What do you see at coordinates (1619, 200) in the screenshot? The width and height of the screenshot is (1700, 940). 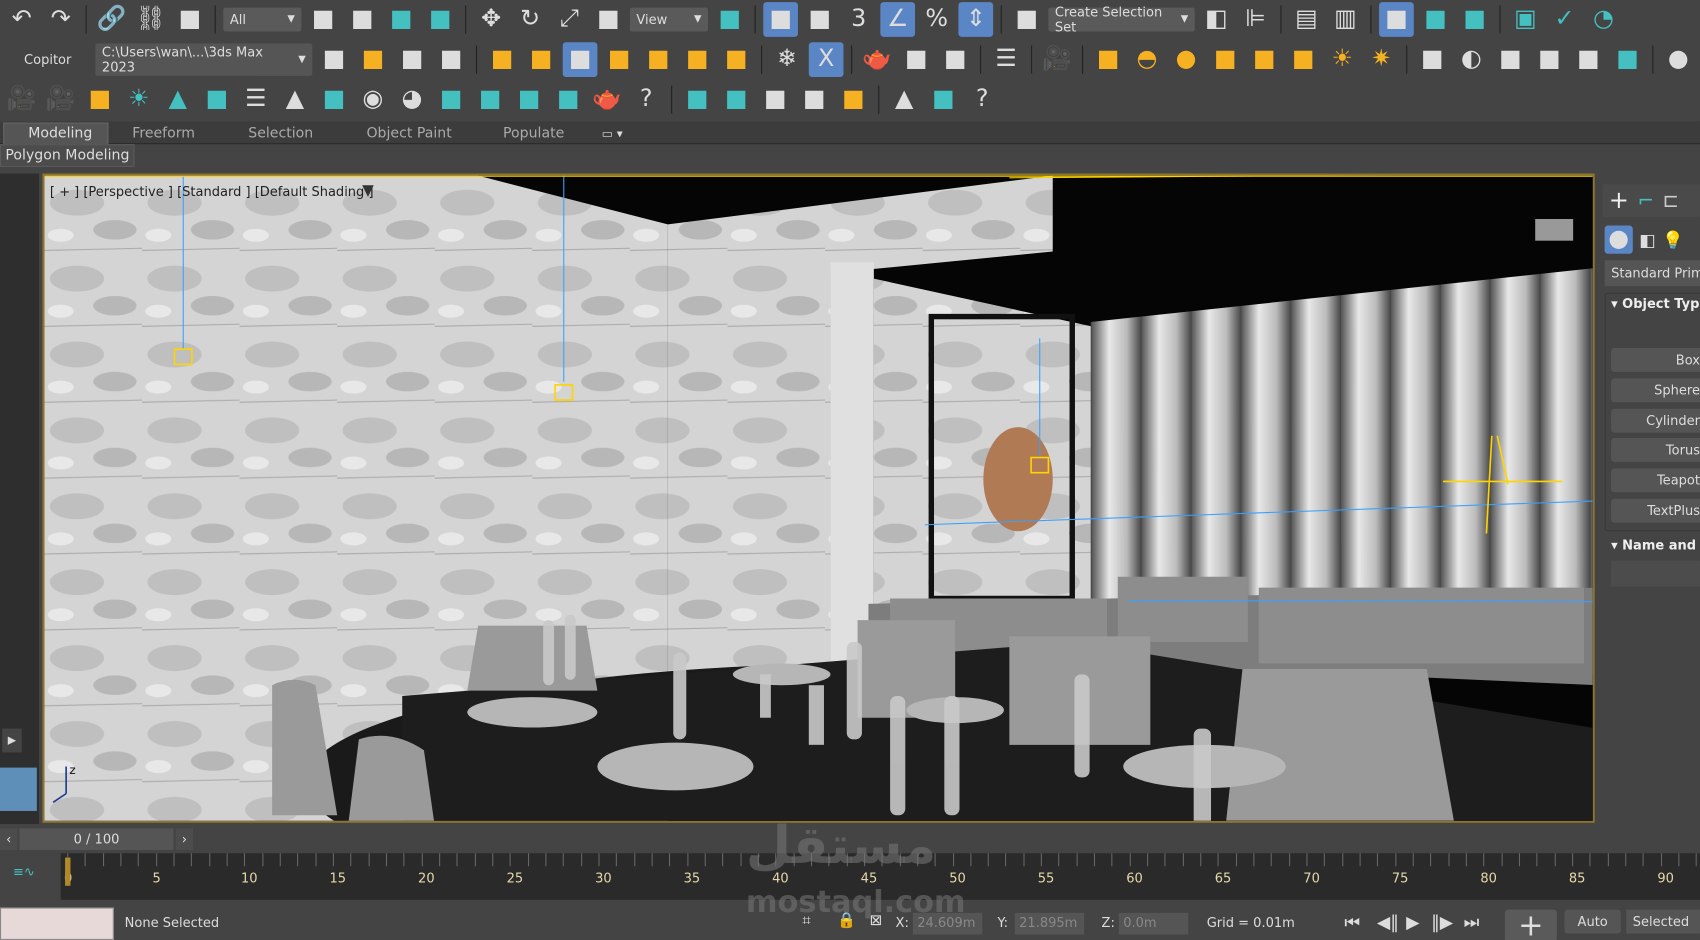 I see `create-tab-icon: +` at bounding box center [1619, 200].